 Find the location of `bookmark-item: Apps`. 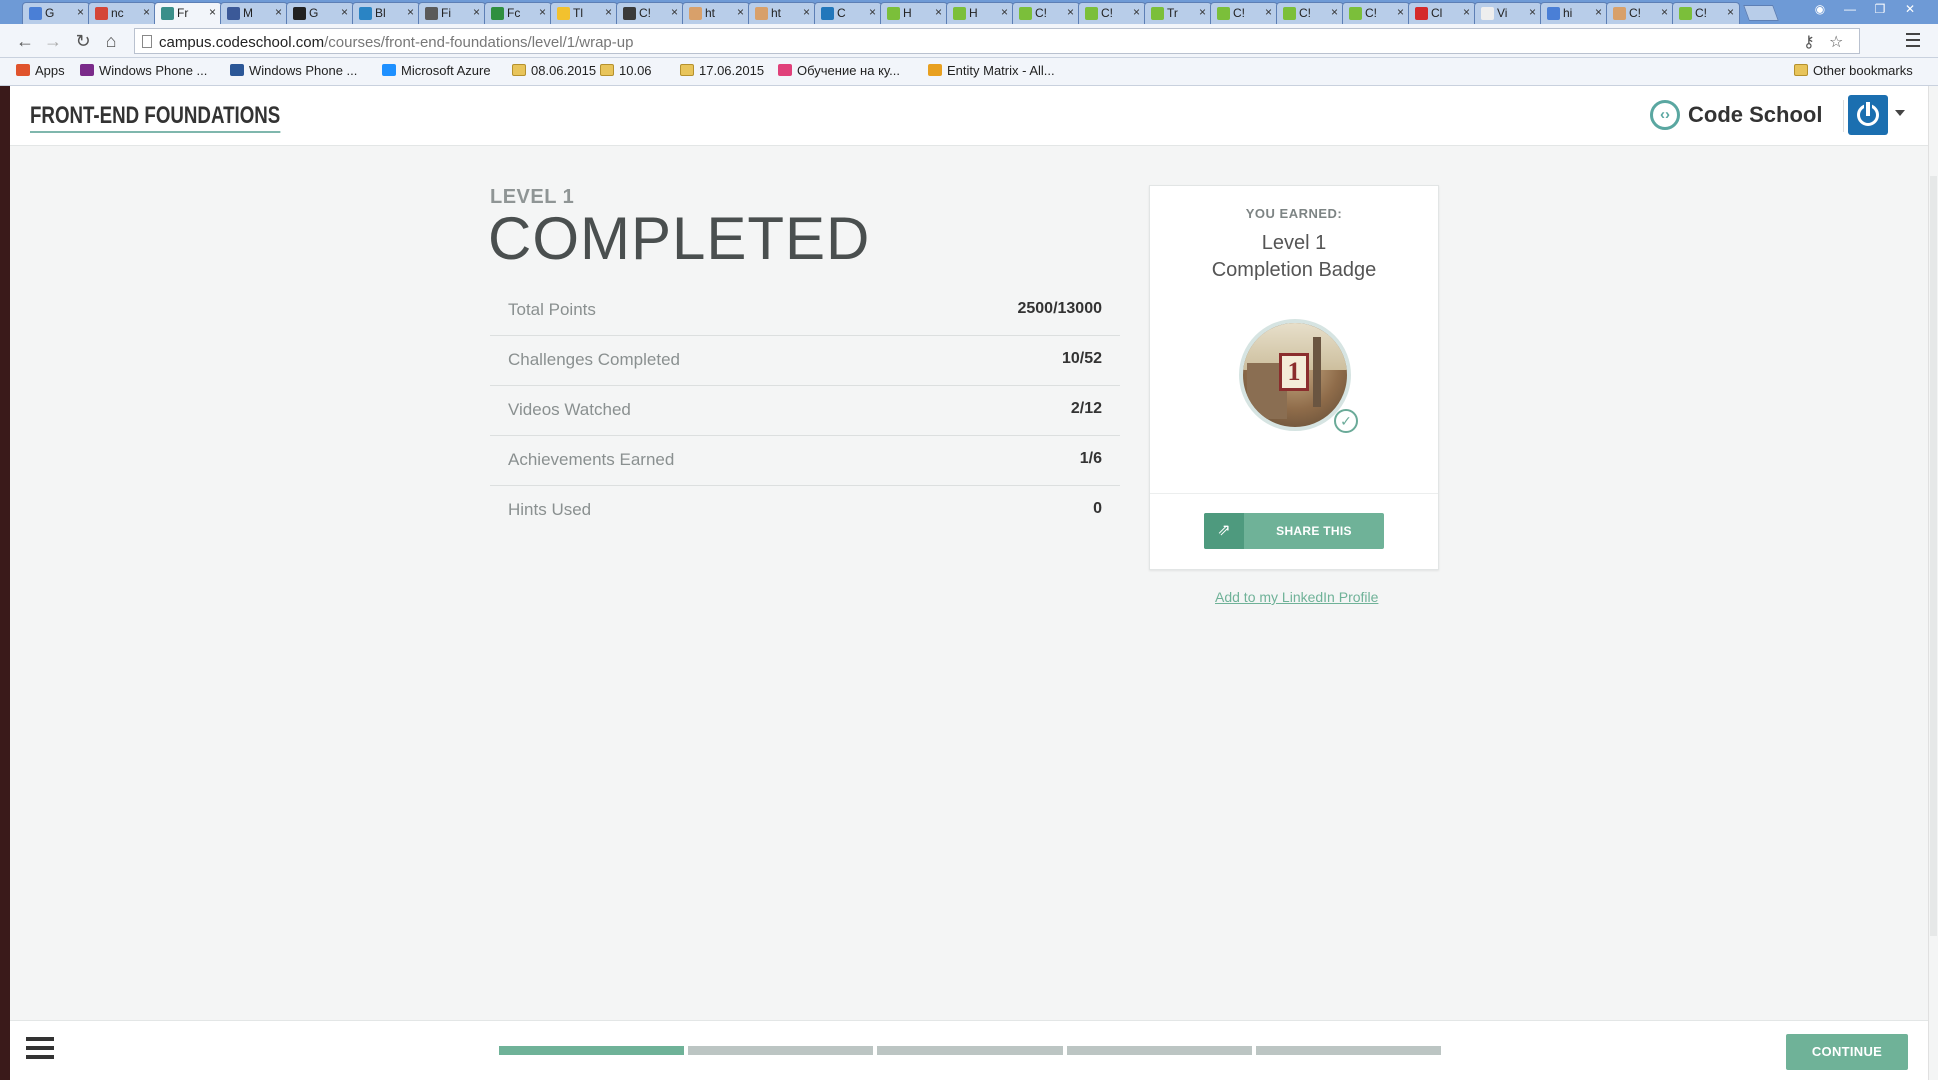

bookmark-item: Apps is located at coordinates (40, 70).